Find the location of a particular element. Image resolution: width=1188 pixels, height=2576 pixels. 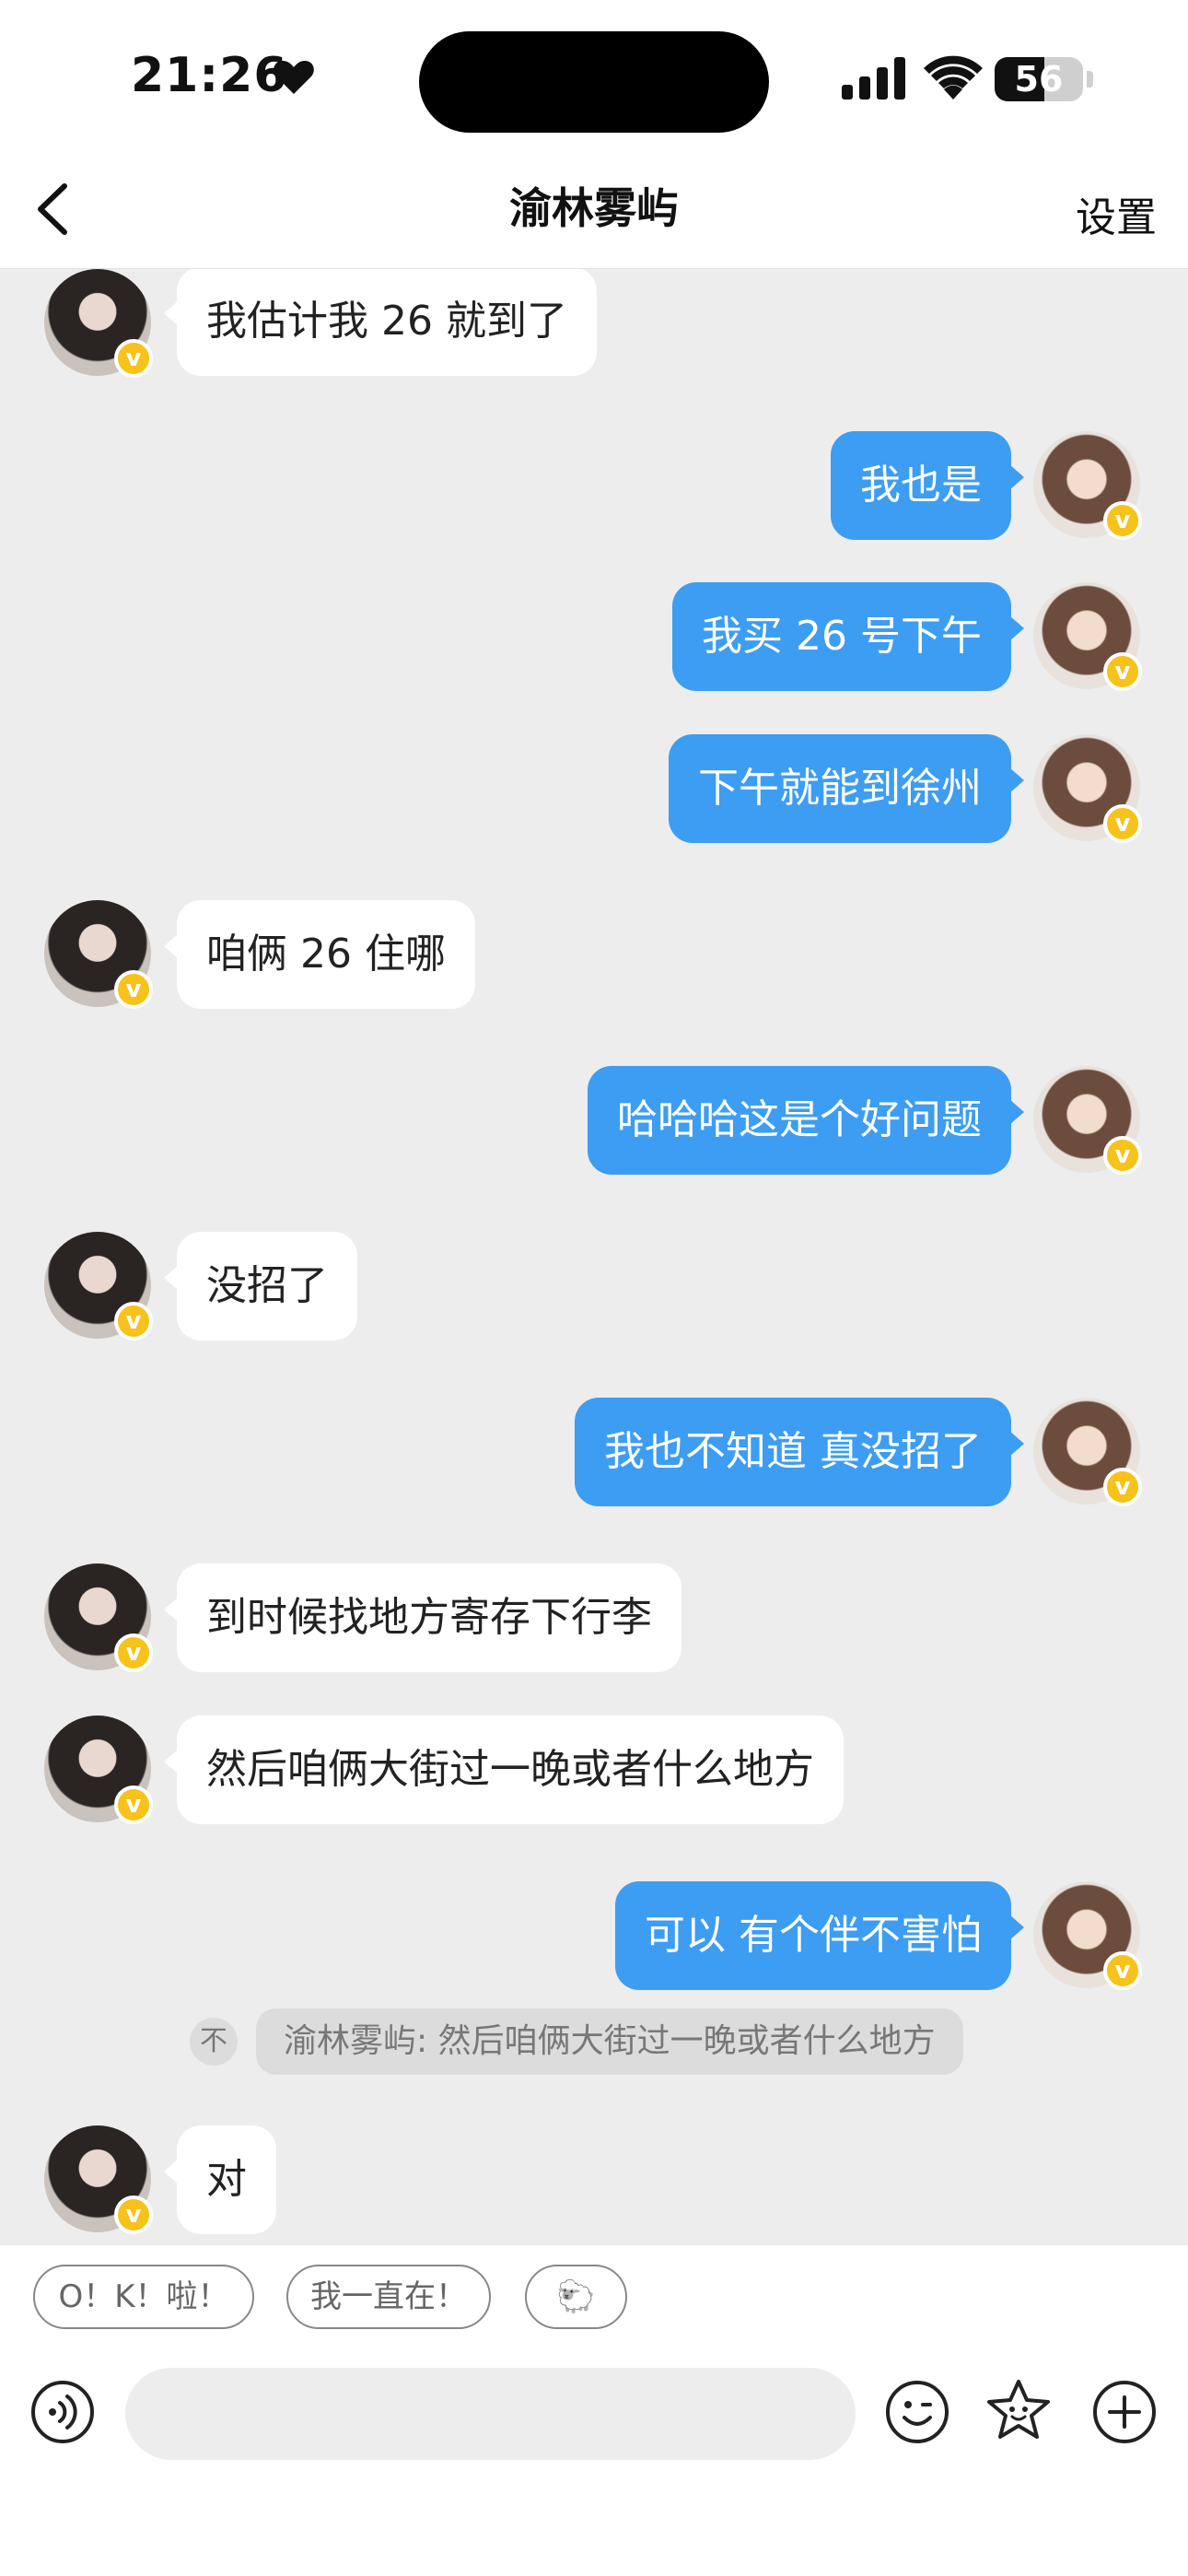

battery-indicator: 56 is located at coordinates (1039, 79).